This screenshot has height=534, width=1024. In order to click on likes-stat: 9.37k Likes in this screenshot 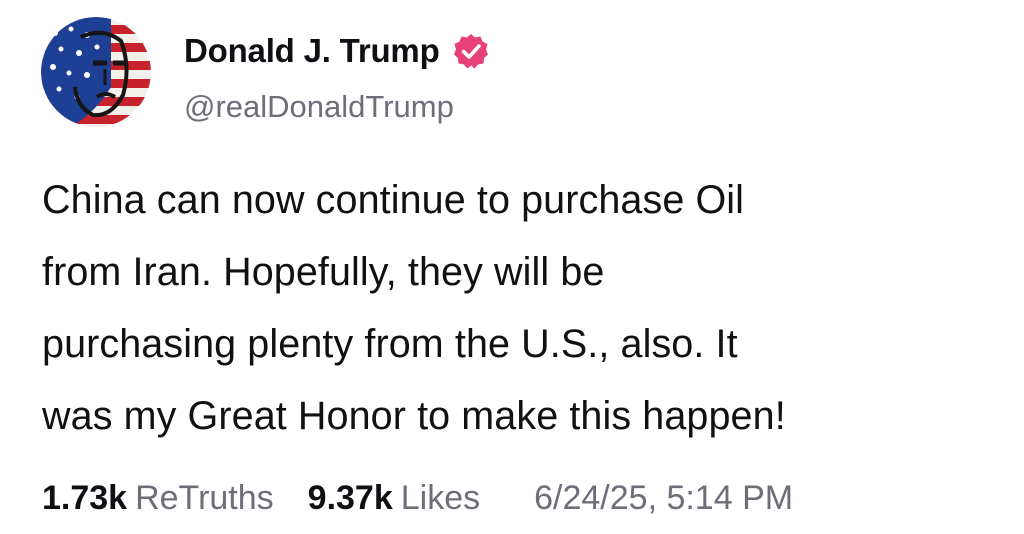, I will do `click(394, 498)`.